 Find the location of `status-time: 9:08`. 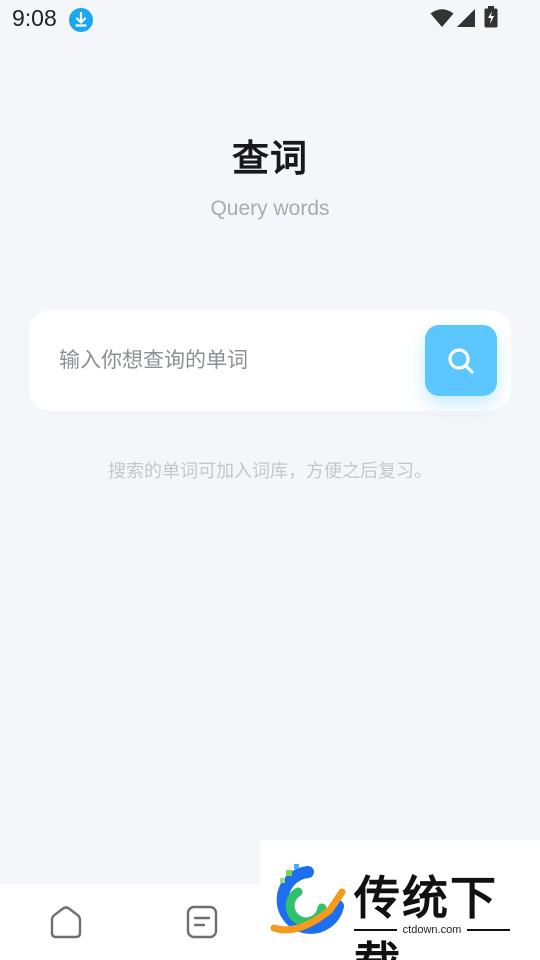

status-time: 9:08 is located at coordinates (34, 18).